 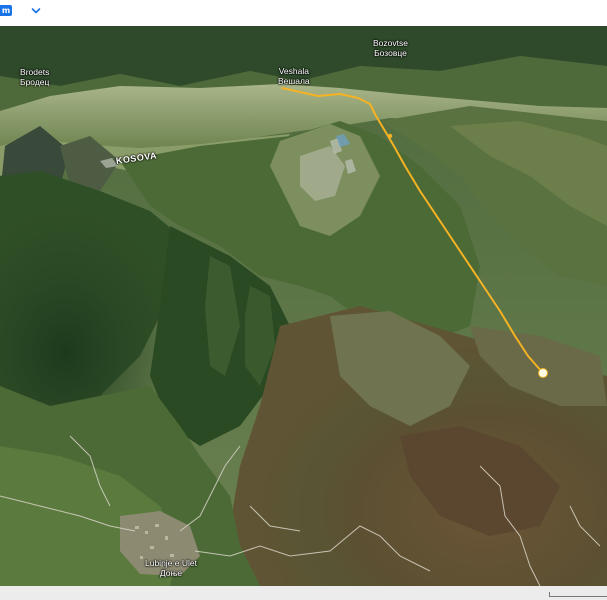 I want to click on map-type-button: m, so click(x=6, y=10).